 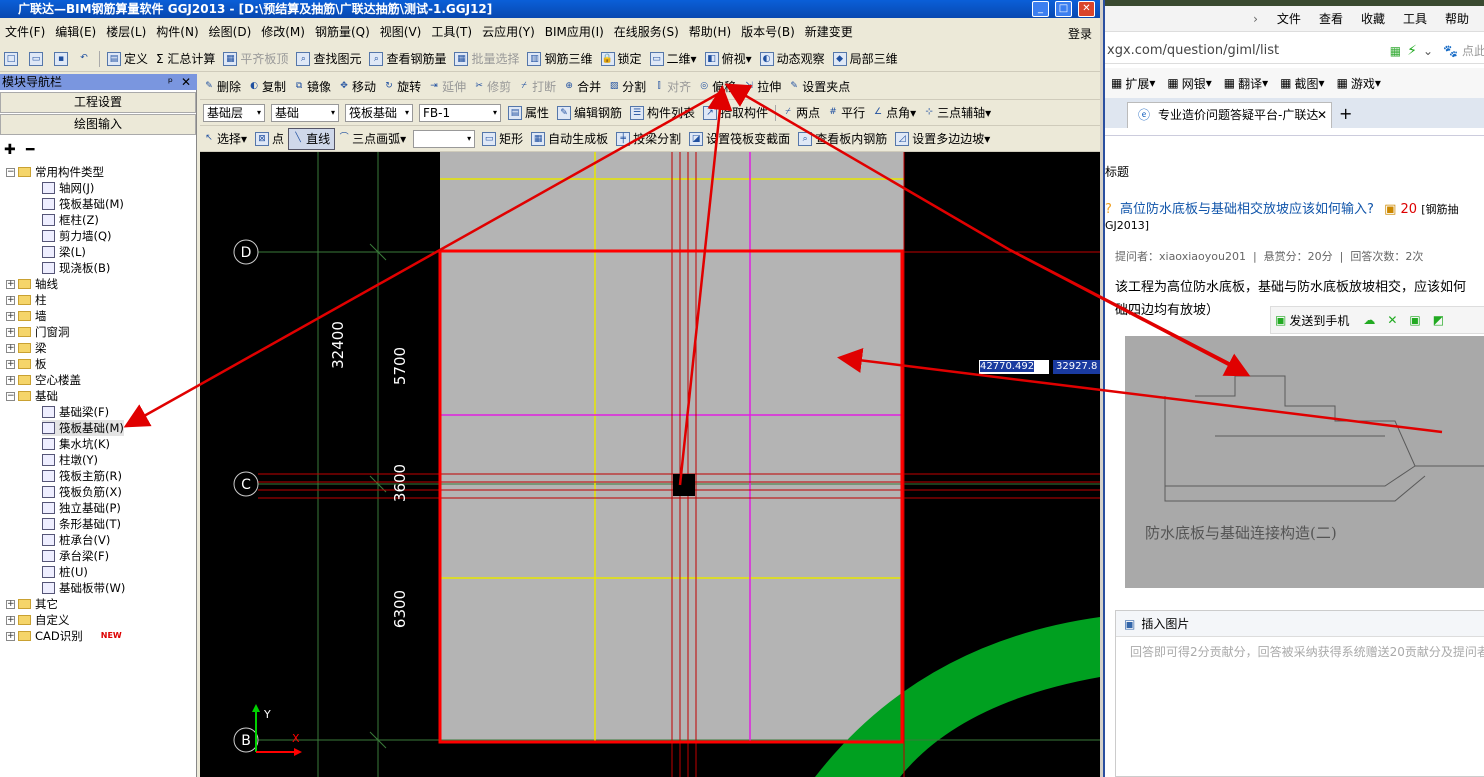 What do you see at coordinates (312, 87) in the screenshot?
I see `edit-tool-2: ⧉ 镜像` at bounding box center [312, 87].